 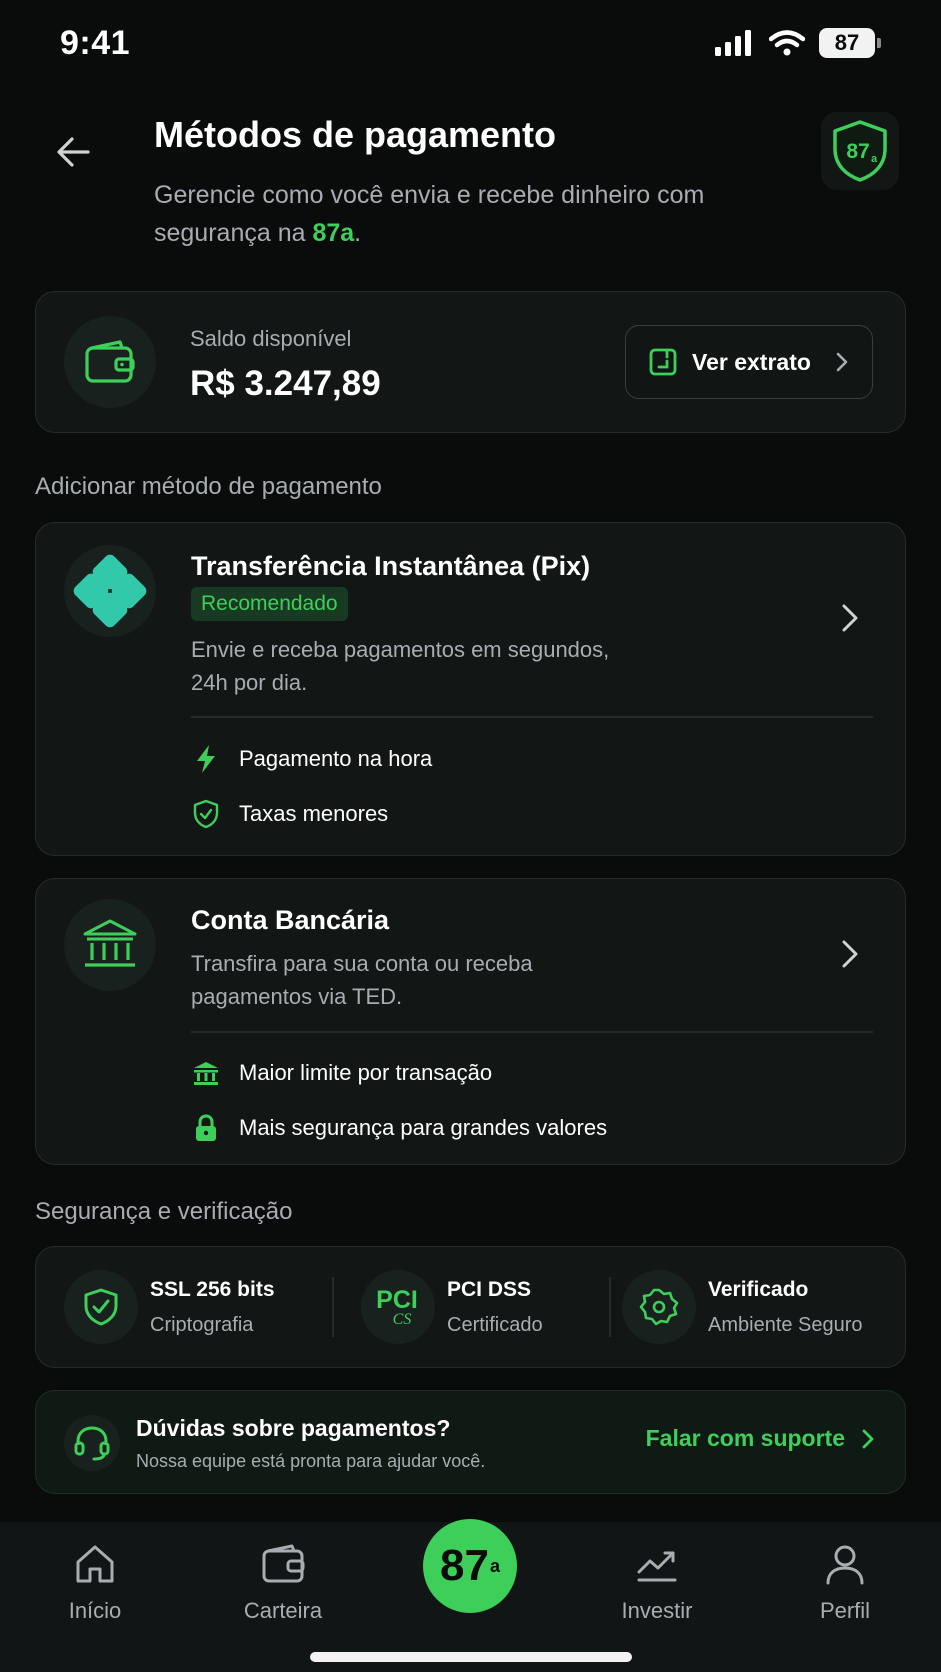 I want to click on pix-feature-2: Taxas menores, so click(x=289, y=814).